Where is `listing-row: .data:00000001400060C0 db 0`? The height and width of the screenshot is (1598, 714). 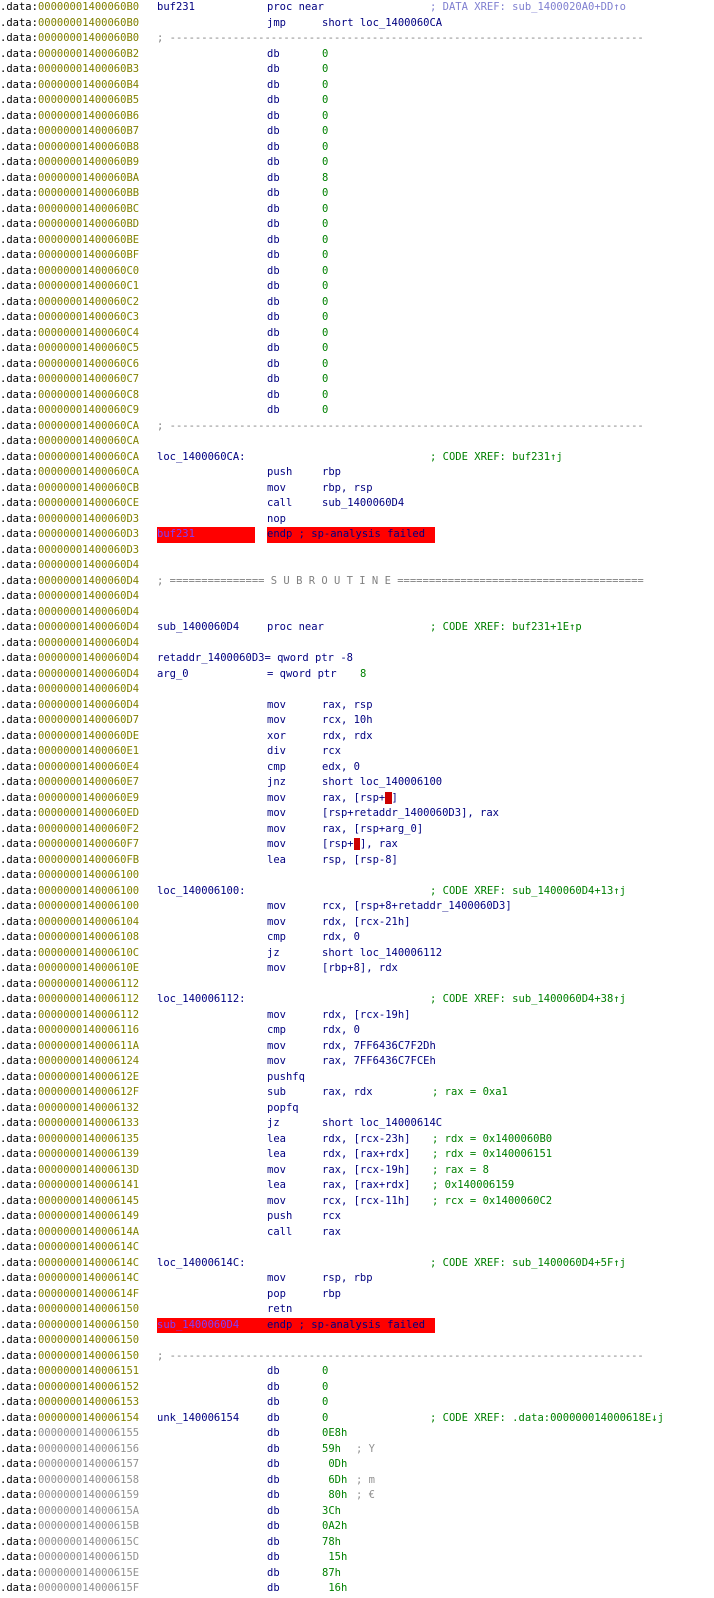 listing-row: .data:00000001400060C0 db 0 is located at coordinates (357, 272).